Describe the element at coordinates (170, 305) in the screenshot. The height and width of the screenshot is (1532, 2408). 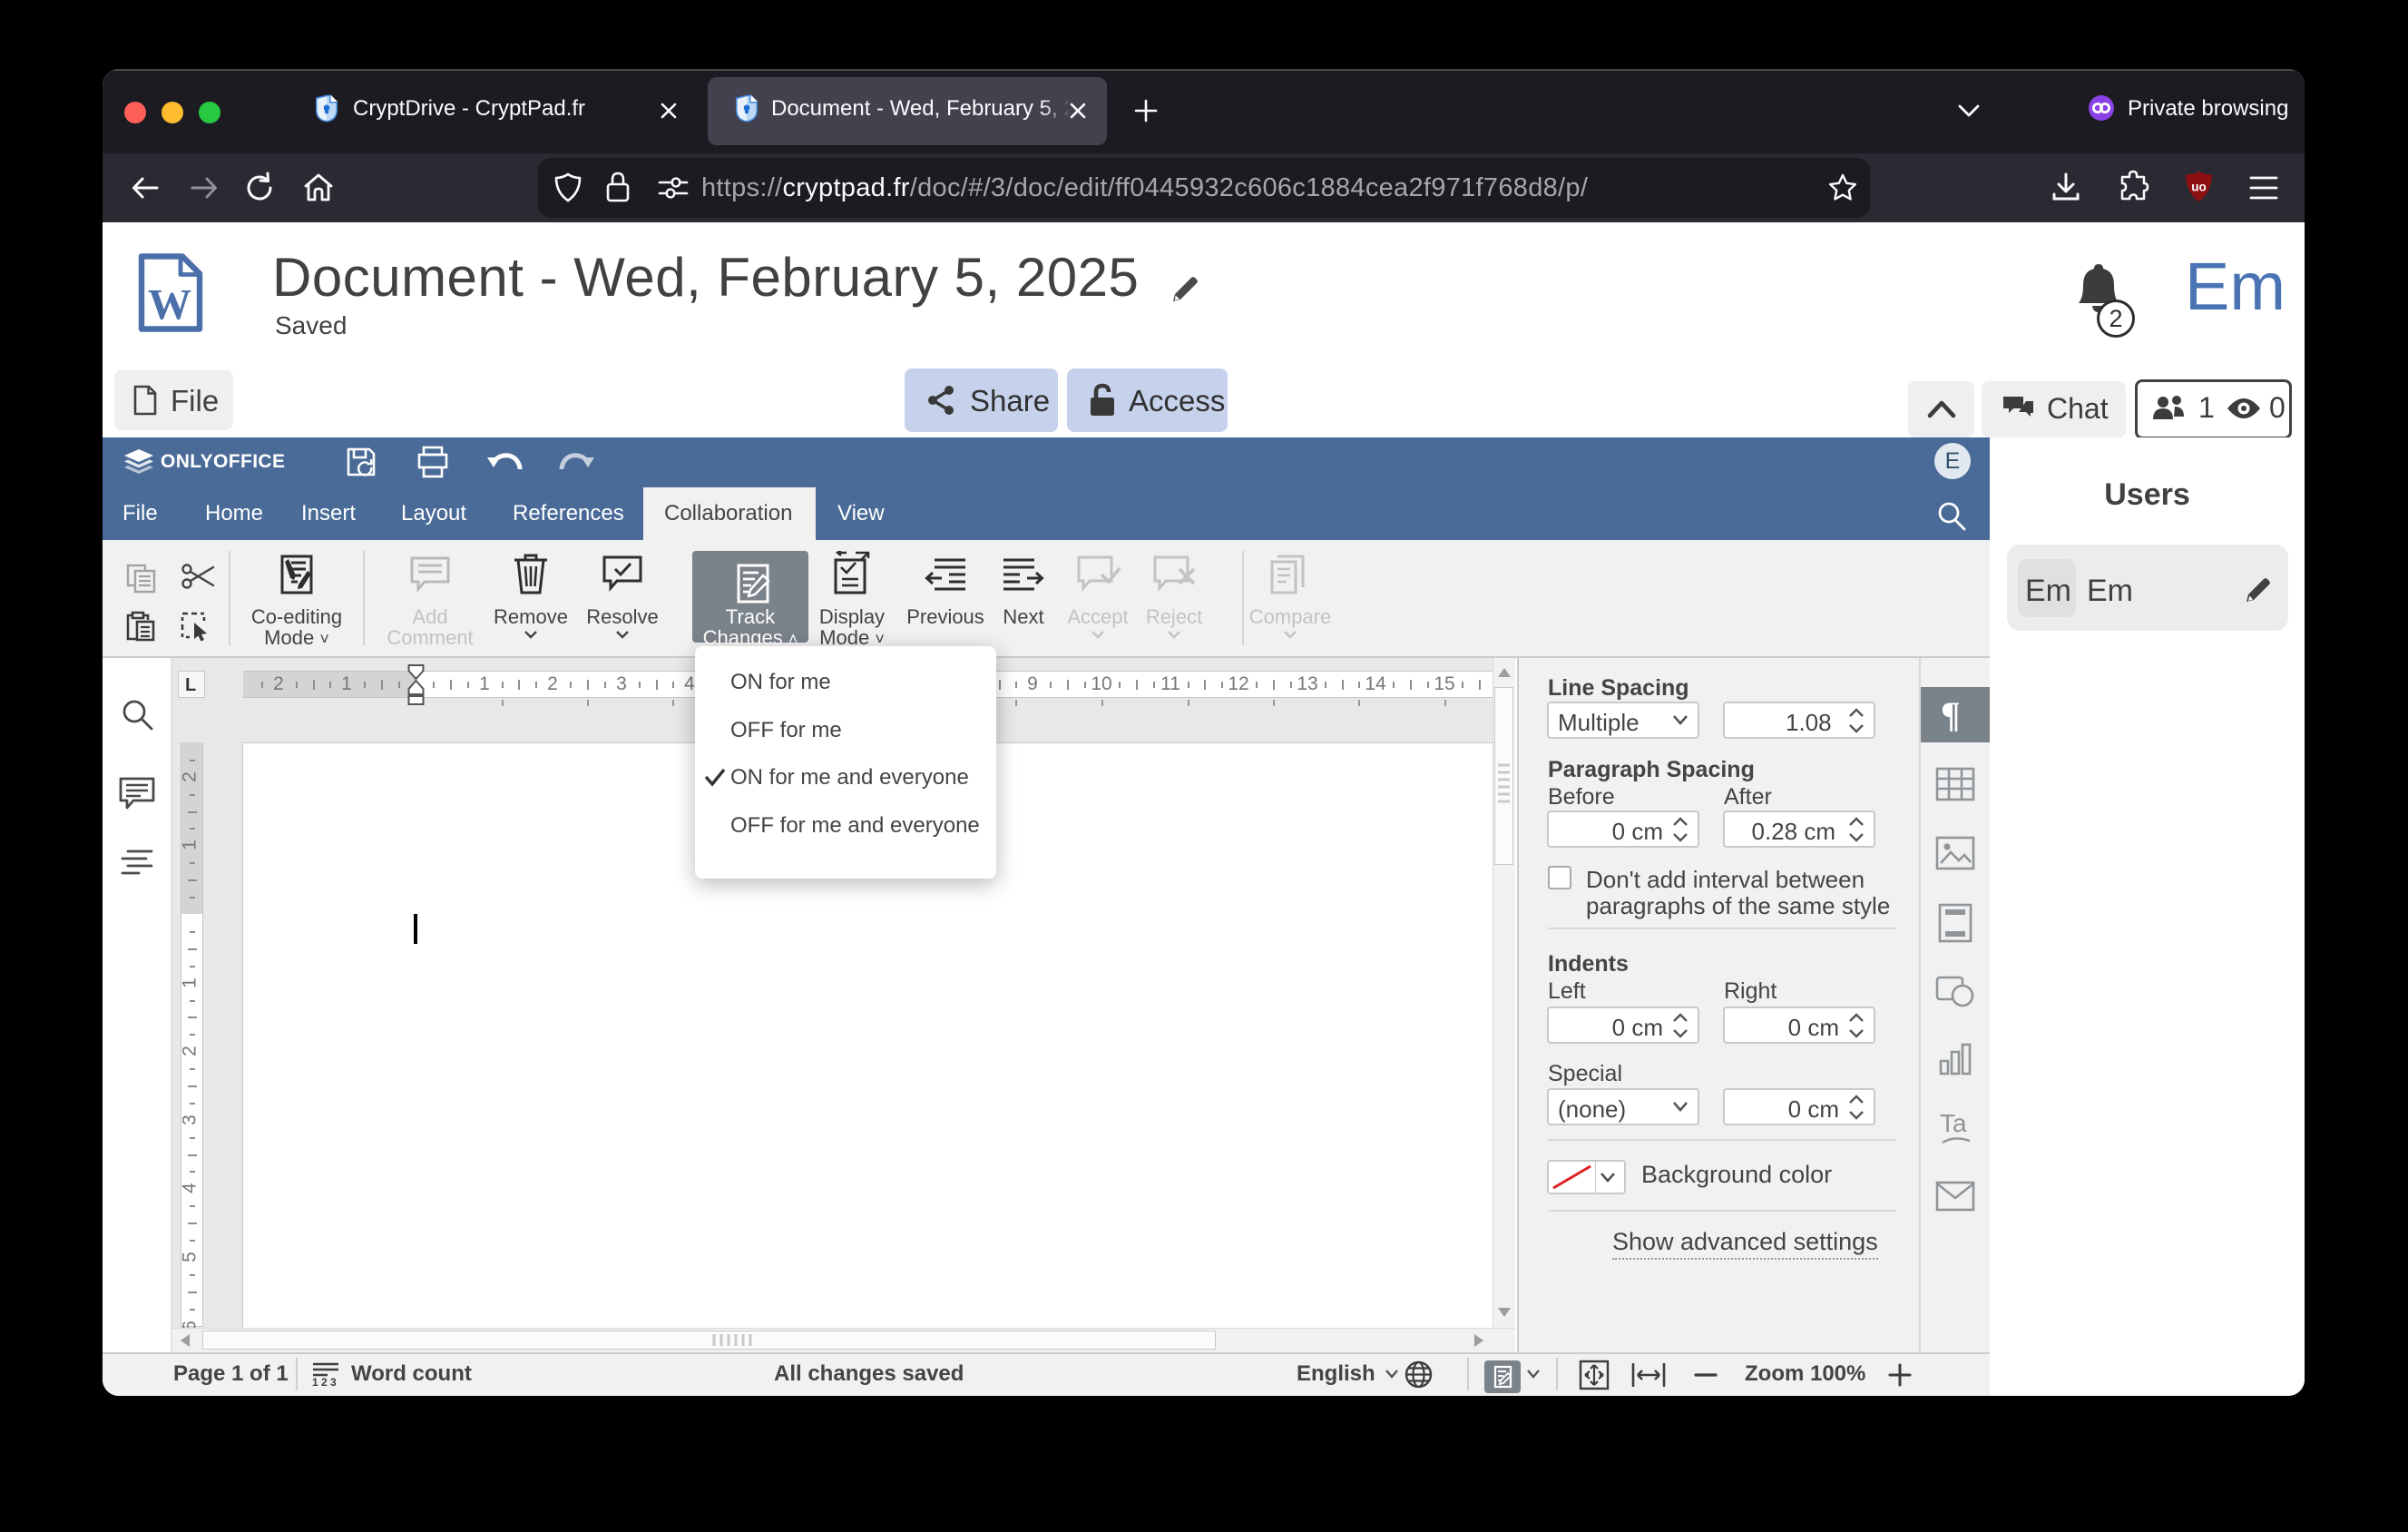
I see `svg-text: W` at that location.